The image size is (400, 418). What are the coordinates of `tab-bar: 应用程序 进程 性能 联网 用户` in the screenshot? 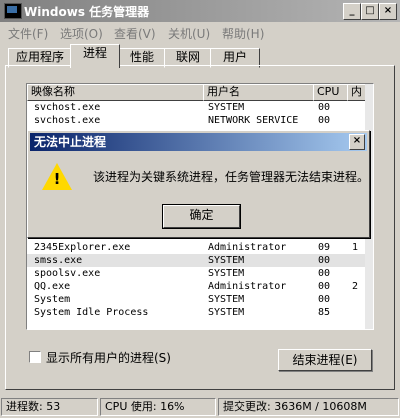 It's located at (201, 56).